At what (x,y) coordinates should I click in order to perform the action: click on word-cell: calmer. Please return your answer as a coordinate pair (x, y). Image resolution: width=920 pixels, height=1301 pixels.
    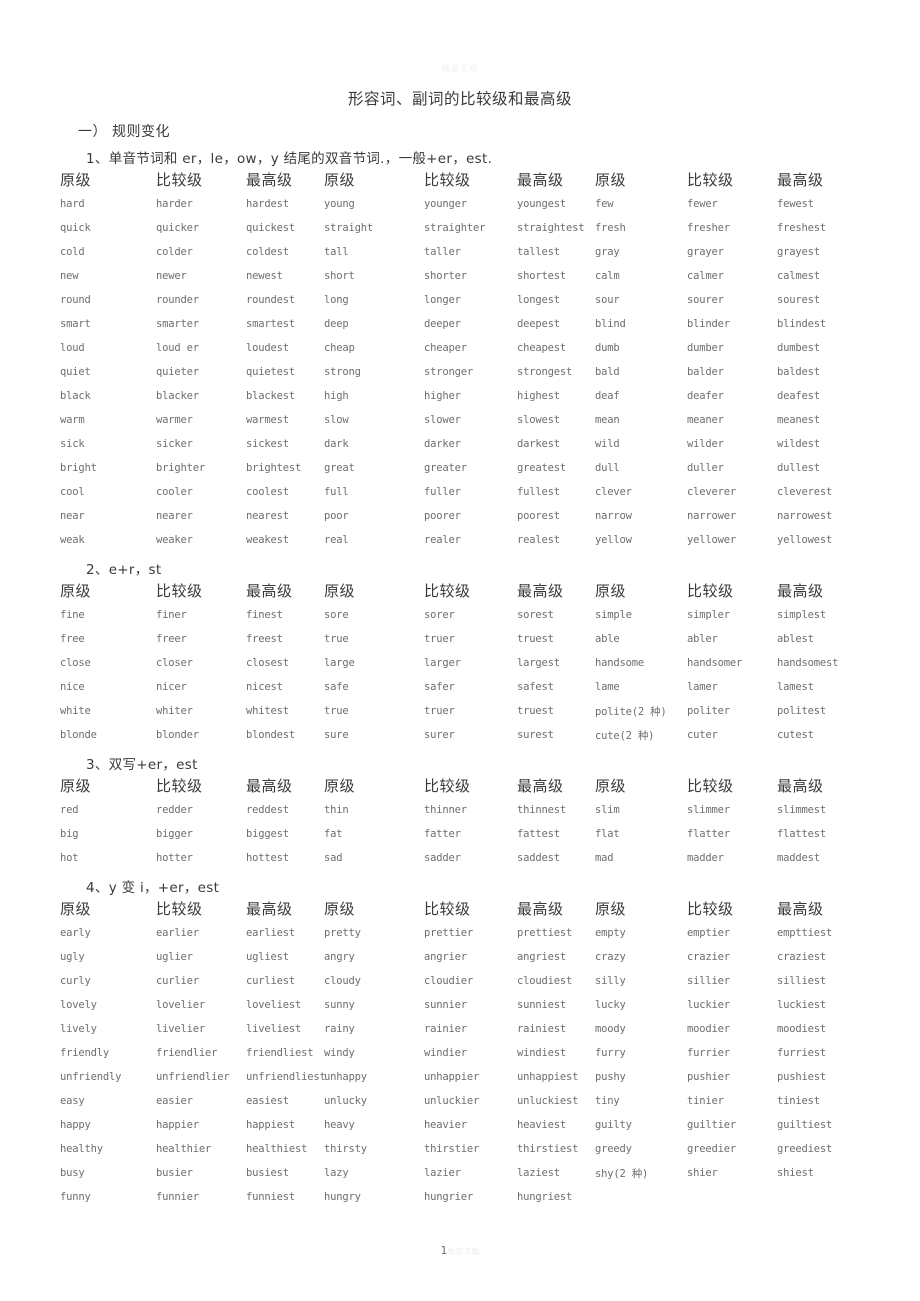
    Looking at the image, I should click on (705, 276).